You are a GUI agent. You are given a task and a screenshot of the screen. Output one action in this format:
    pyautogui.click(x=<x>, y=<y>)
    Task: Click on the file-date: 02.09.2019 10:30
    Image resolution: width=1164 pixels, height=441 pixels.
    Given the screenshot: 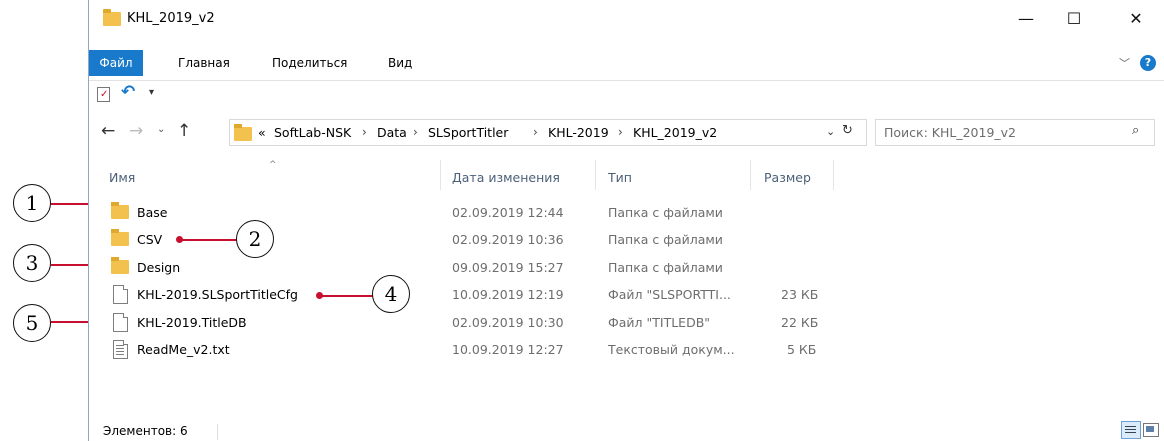 What is the action you would take?
    pyautogui.click(x=508, y=322)
    